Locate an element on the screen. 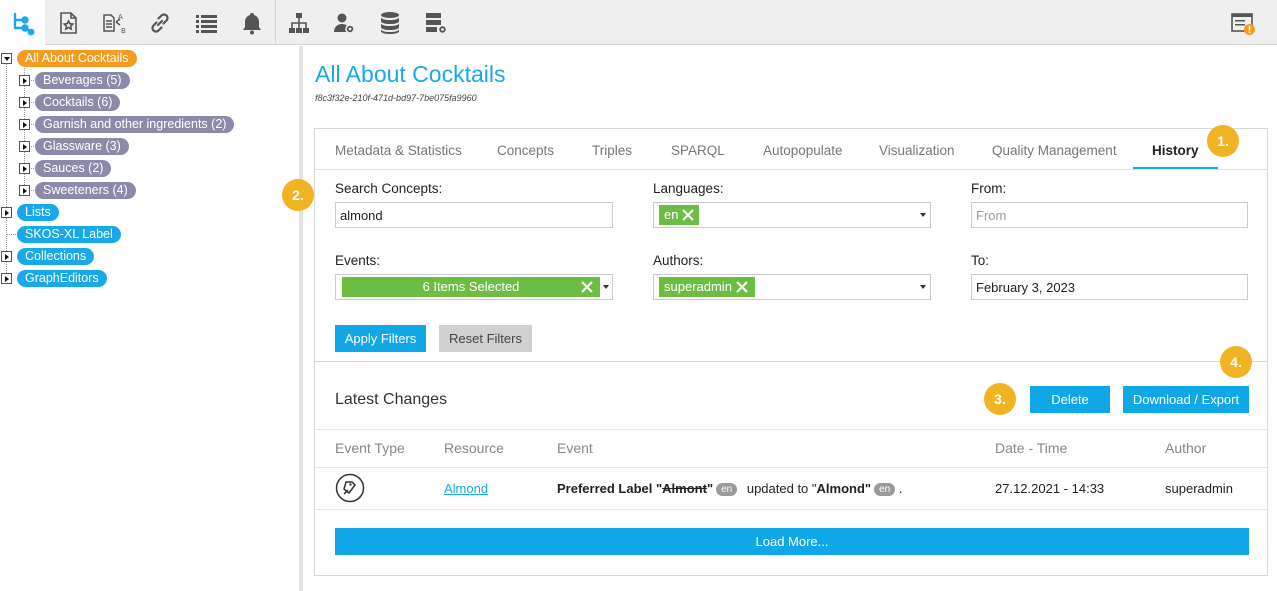 Image resolution: width=1277 pixels, height=591 pixels. database-icon is located at coordinates (389, 22).